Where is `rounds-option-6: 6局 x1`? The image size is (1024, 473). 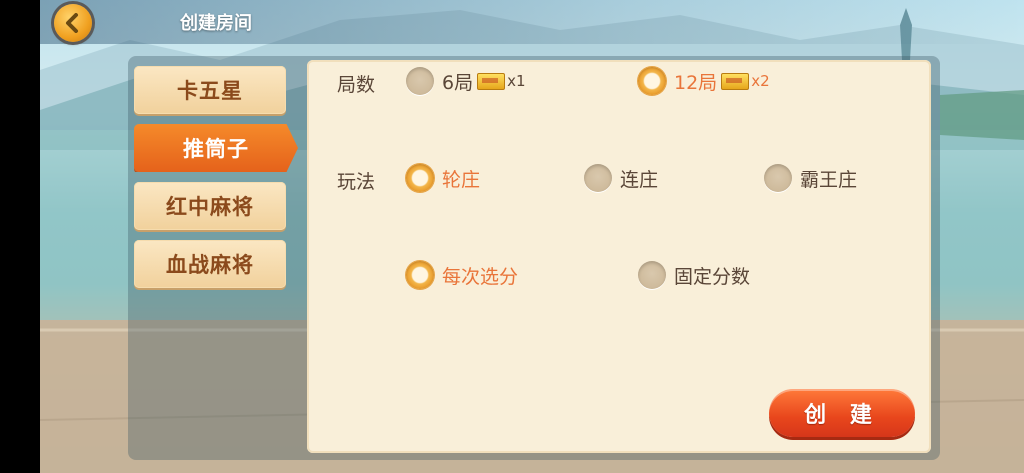 rounds-option-6: 6局 x1 is located at coordinates (466, 81).